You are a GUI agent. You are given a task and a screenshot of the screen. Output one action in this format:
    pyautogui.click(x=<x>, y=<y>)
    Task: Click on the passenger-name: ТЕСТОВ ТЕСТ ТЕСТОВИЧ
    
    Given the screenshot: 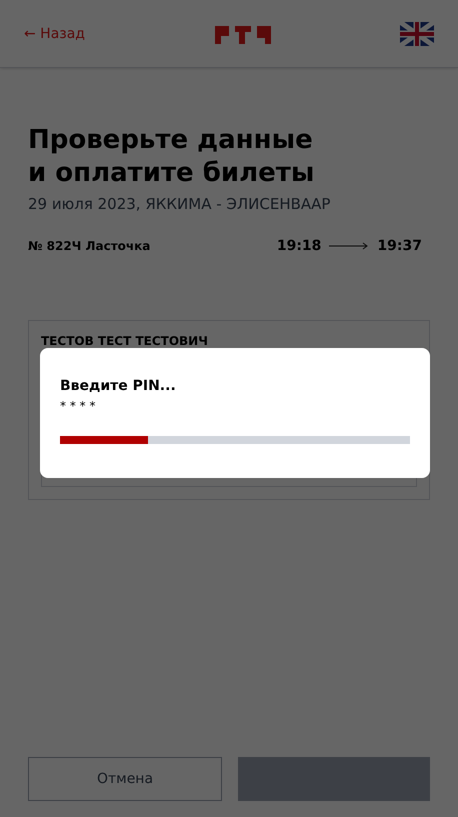 What is the action you would take?
    pyautogui.click(x=125, y=340)
    